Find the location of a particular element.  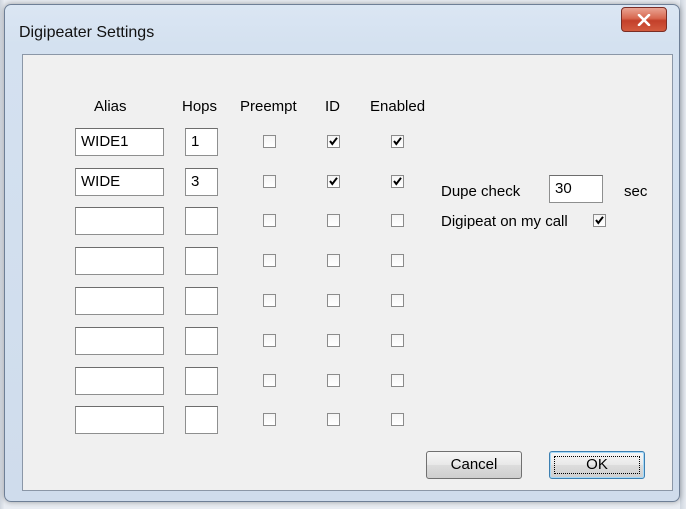

cancel-button-label: Cancel is located at coordinates (474, 464).